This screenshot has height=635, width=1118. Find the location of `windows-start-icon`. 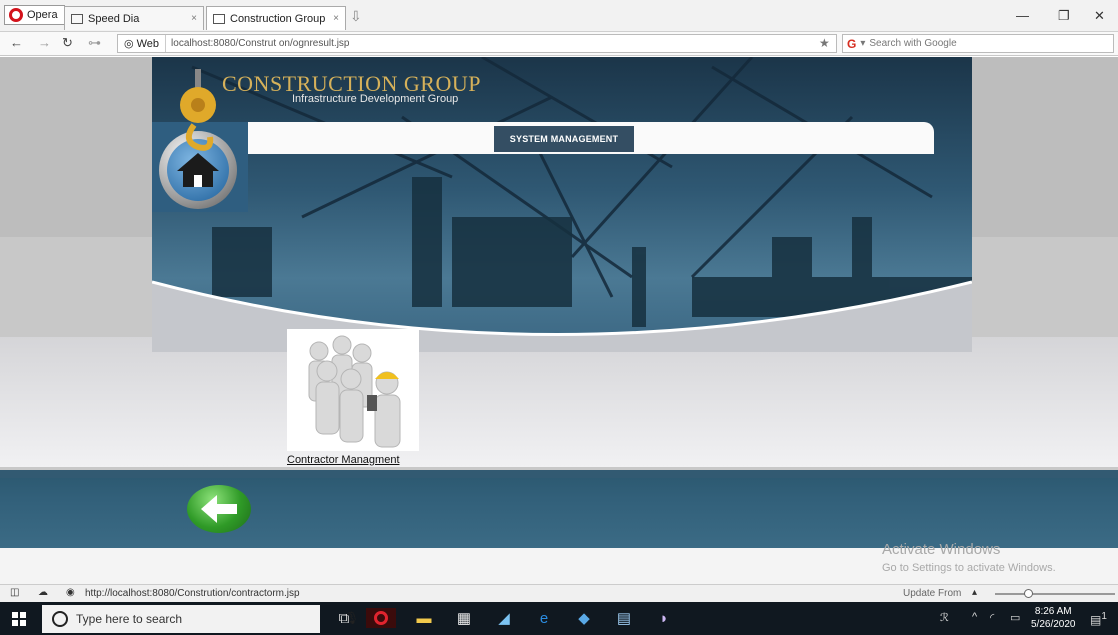

windows-start-icon is located at coordinates (19, 619).